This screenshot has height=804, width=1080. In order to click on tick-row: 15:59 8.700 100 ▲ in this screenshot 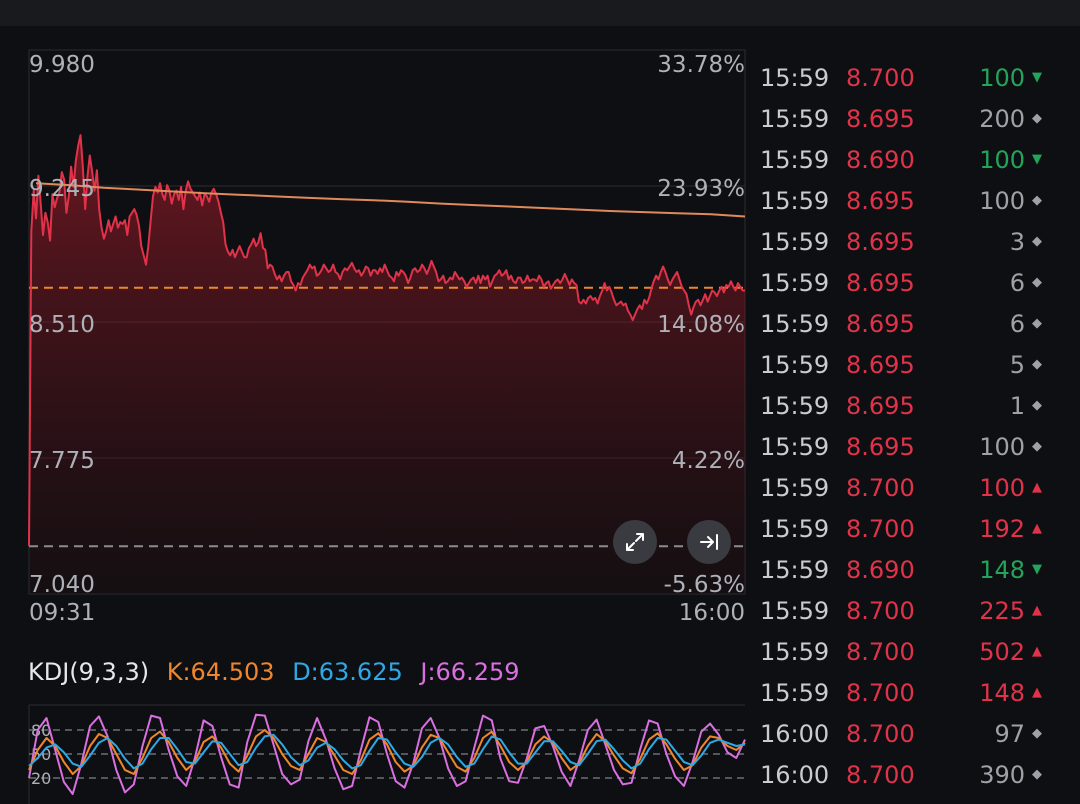, I will do `click(900, 487)`.